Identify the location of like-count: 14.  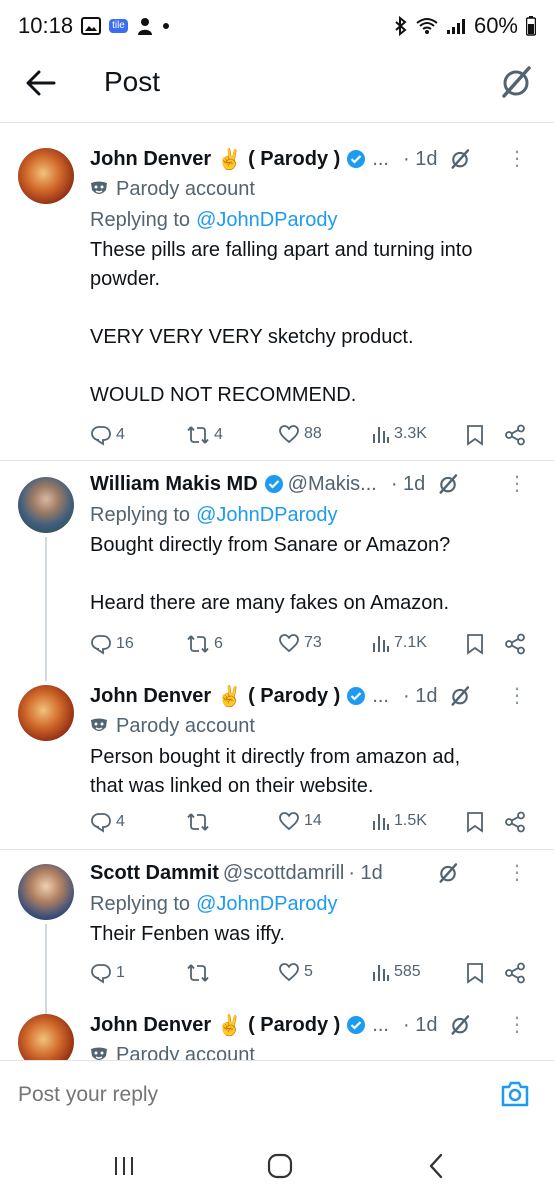
(313, 820).